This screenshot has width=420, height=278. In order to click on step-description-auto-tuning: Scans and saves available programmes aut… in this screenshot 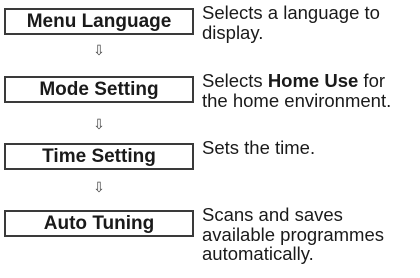, I will do `click(311, 234)`.